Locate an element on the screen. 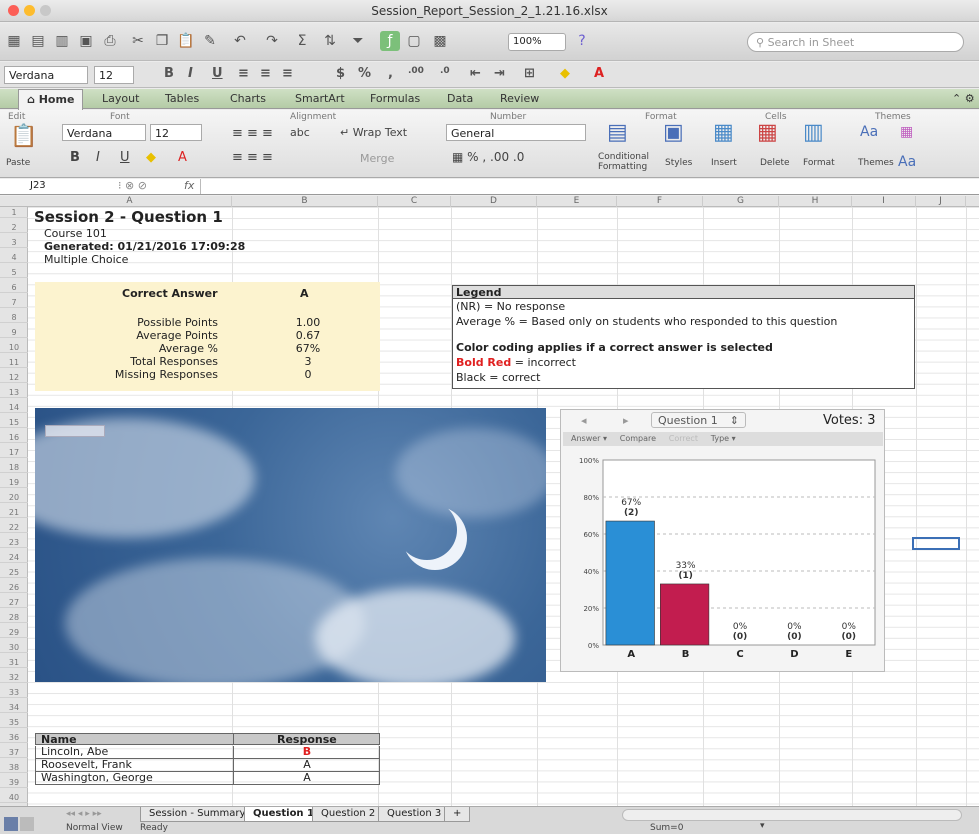 This screenshot has width=979, height=834. copy-icon: ❐ is located at coordinates (162, 41).